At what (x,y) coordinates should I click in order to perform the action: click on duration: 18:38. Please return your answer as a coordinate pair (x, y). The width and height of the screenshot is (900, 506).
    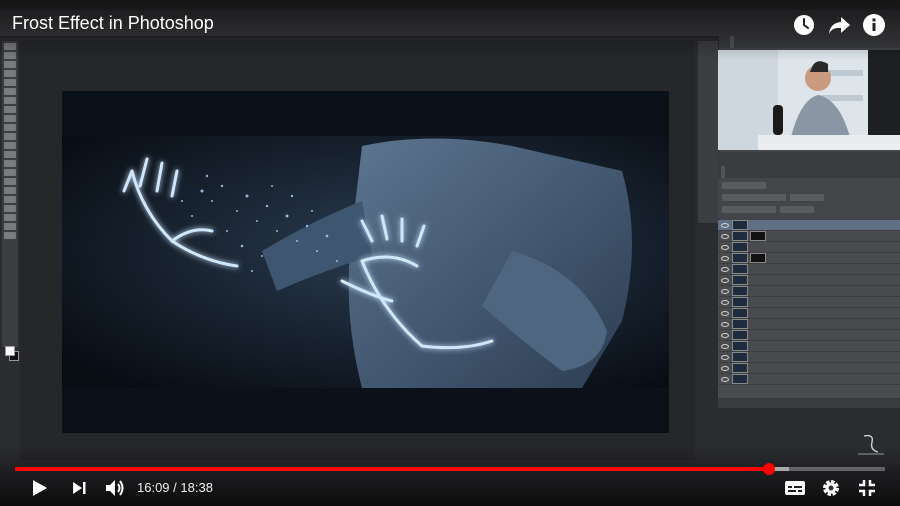
    Looking at the image, I should click on (196, 487).